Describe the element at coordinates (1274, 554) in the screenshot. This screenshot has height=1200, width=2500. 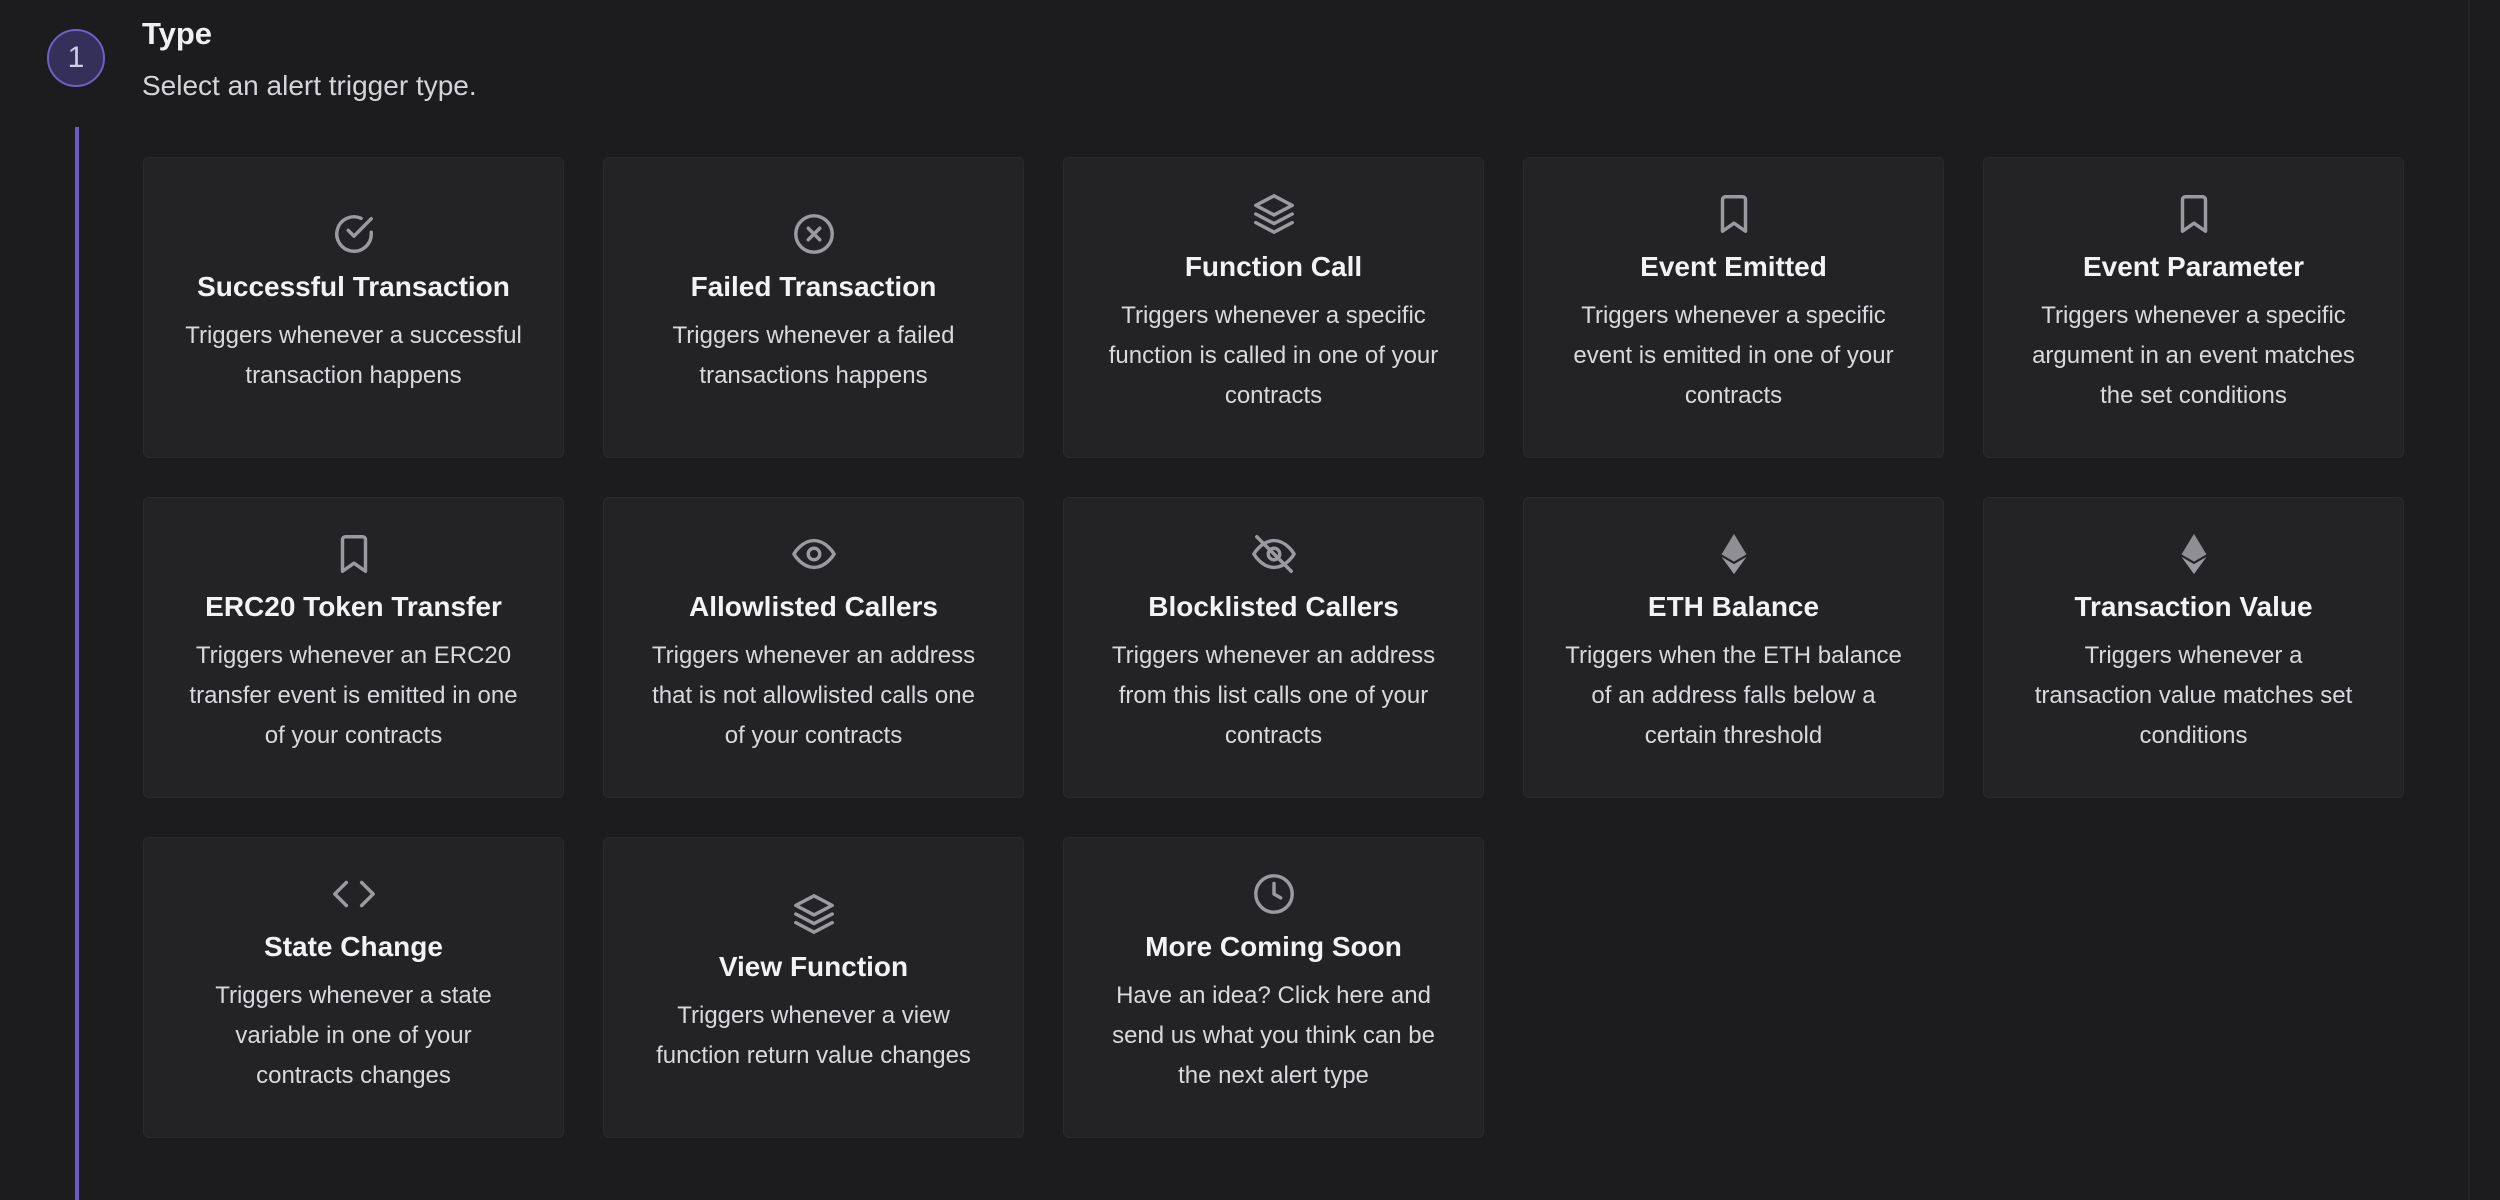
I see `eye-off-icon` at that location.